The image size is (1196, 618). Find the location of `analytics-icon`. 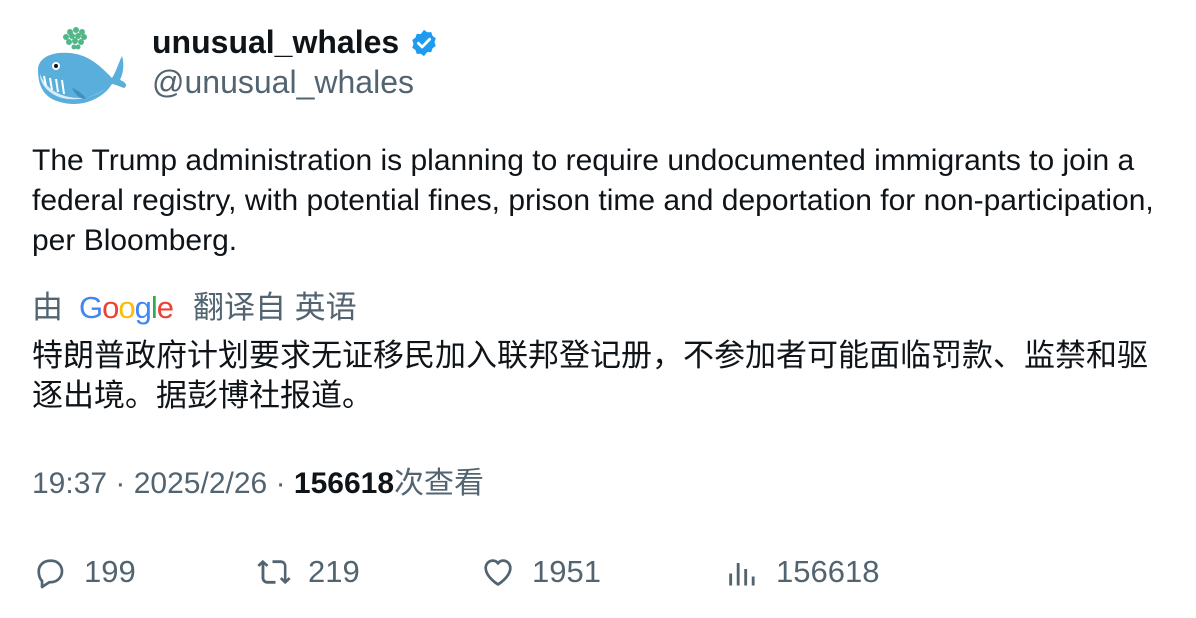

analytics-icon is located at coordinates (742, 574).